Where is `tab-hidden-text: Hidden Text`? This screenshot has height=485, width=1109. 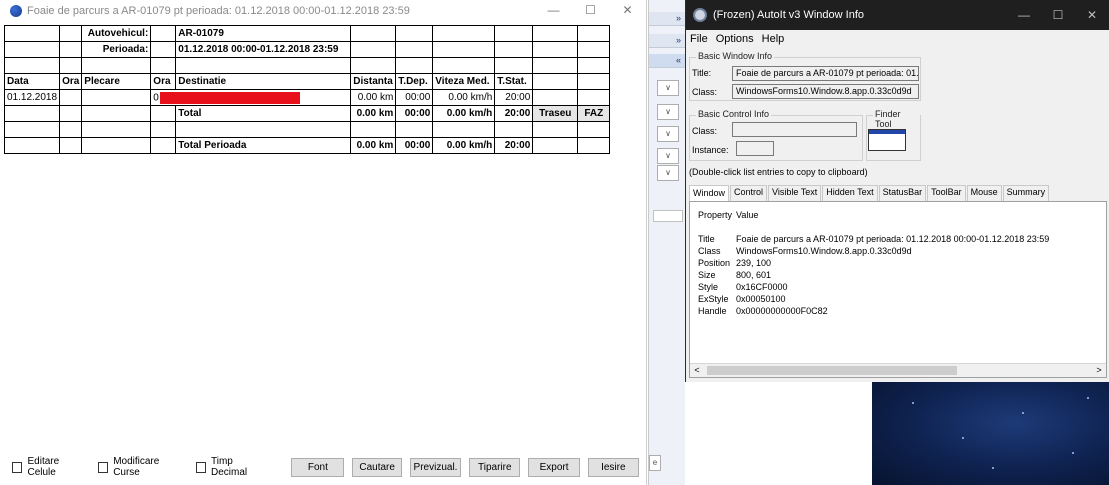 tab-hidden-text: Hidden Text is located at coordinates (850, 193).